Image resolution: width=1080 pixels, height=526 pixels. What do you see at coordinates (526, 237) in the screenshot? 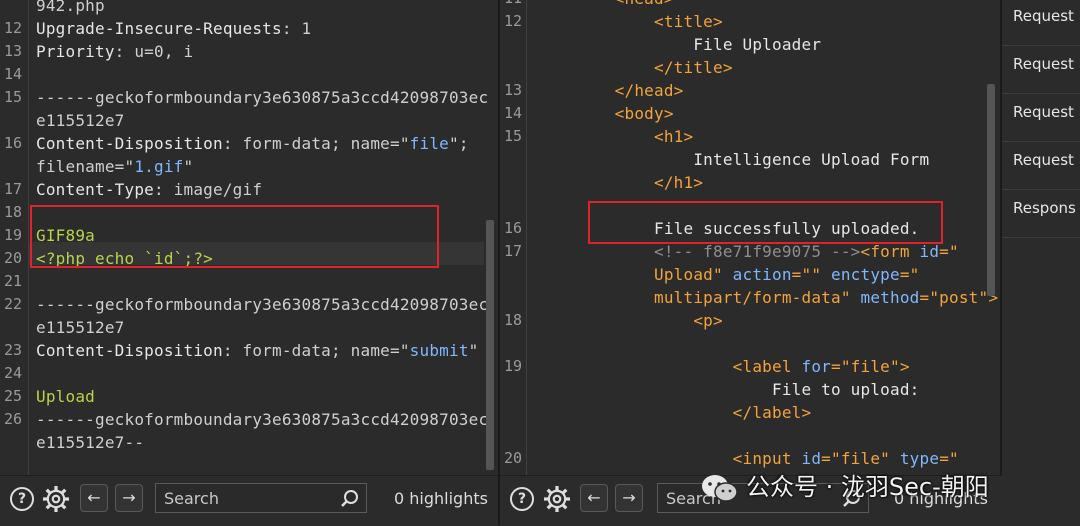
I see `response-gutter-divider` at bounding box center [526, 237].